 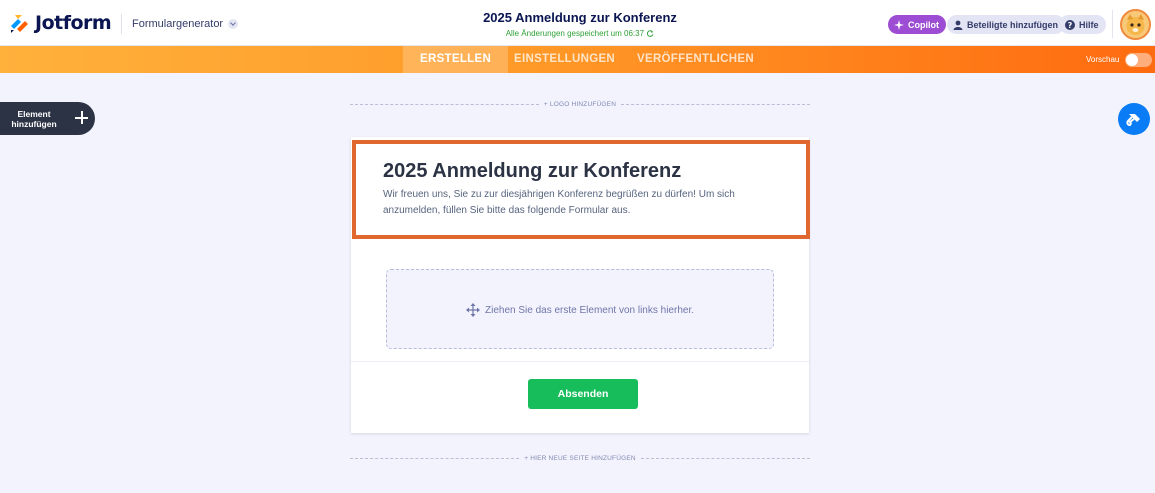 I want to click on help-label: Hilfe, so click(x=1089, y=24).